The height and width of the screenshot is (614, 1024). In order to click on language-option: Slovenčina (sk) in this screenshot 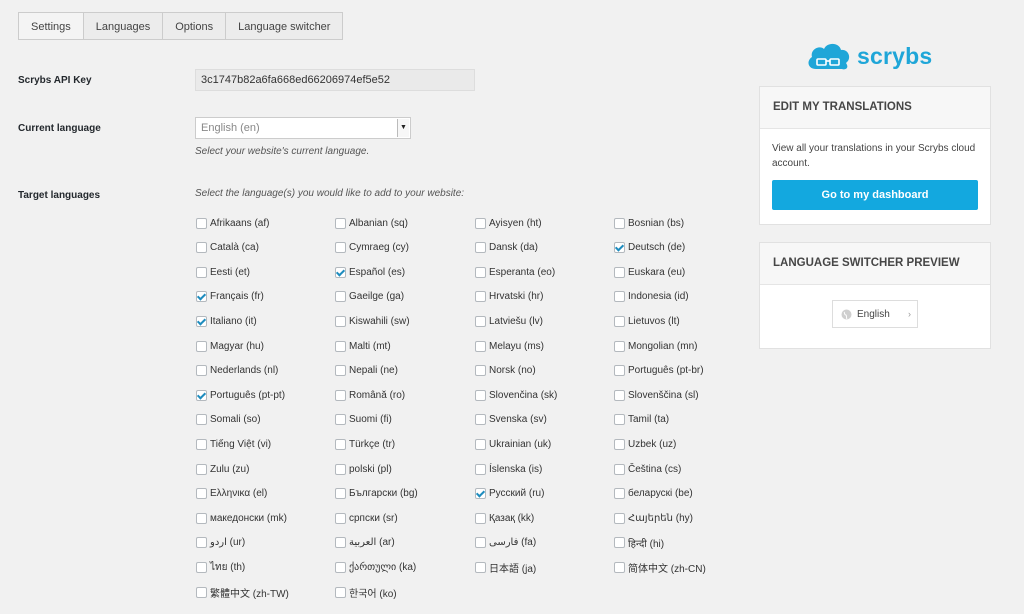, I will do `click(516, 395)`.